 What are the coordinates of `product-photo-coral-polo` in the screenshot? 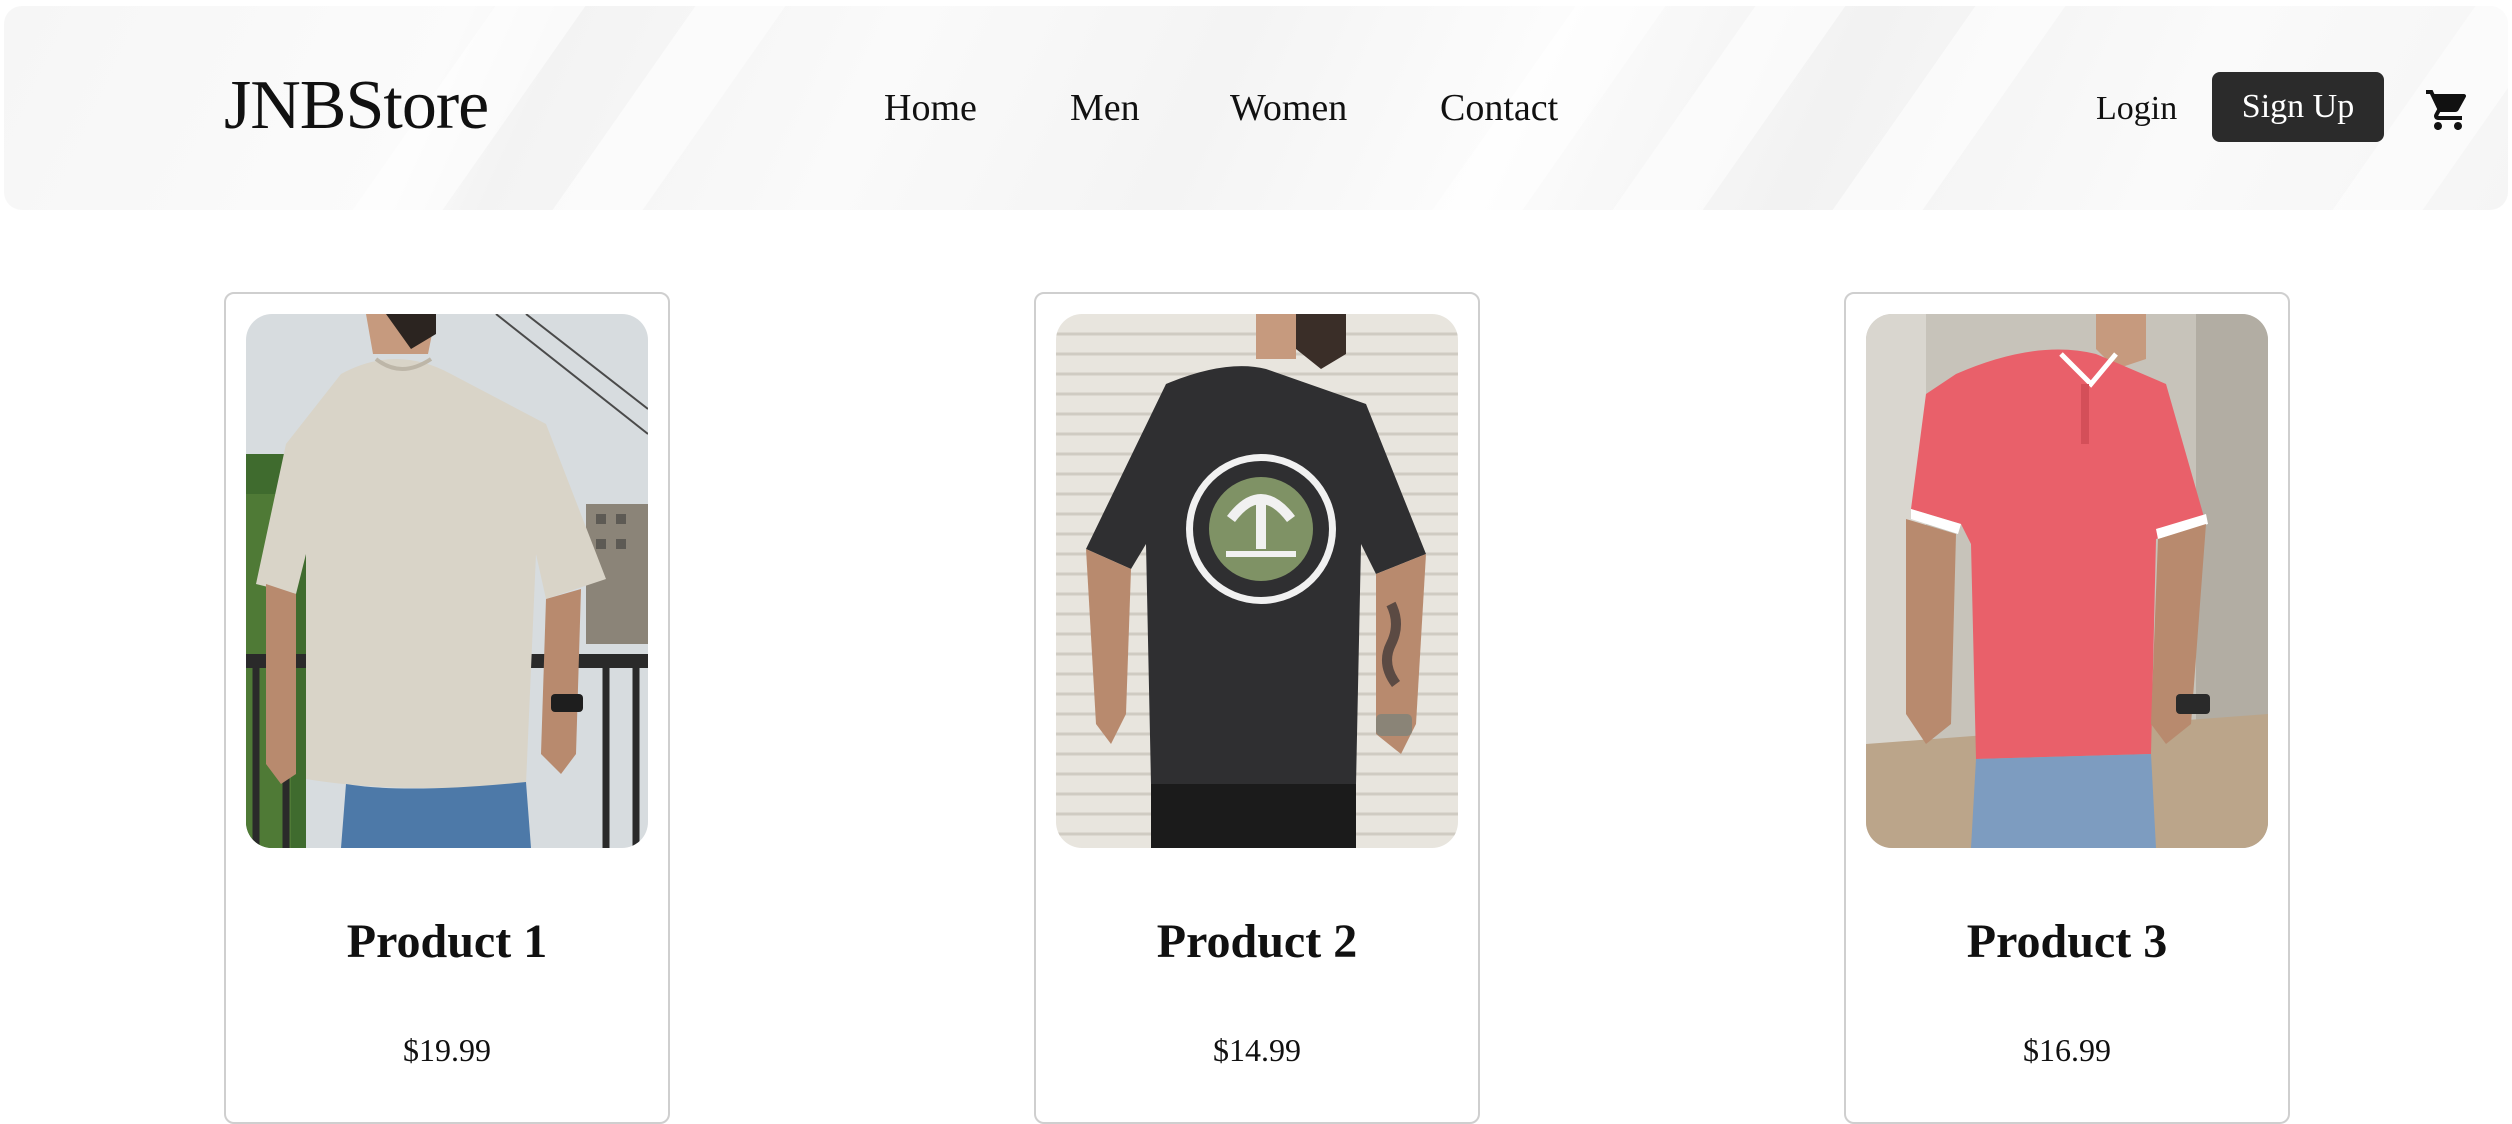 It's located at (2067, 581).